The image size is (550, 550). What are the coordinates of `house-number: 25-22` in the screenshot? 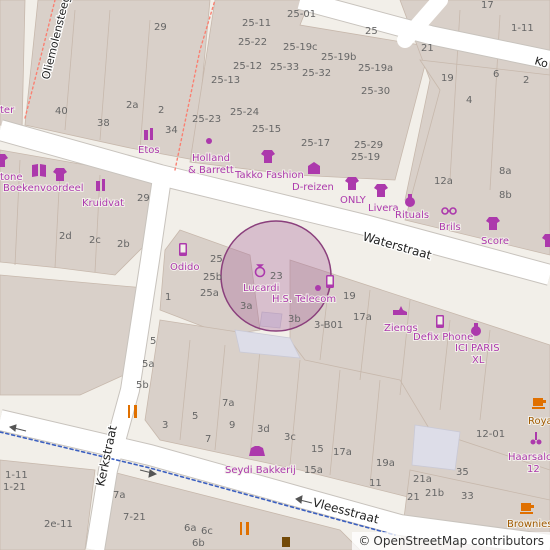 It's located at (252, 42).